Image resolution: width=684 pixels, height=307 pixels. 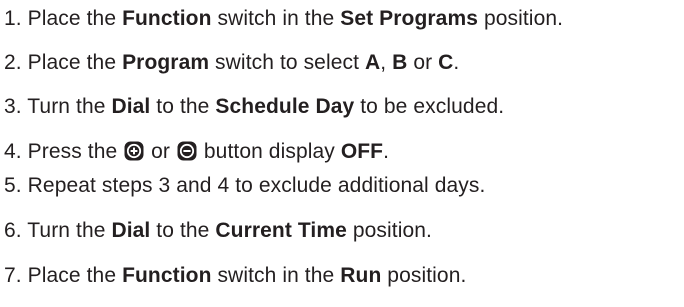 What do you see at coordinates (13, 62) in the screenshot?
I see `step-number: 2.` at bounding box center [13, 62].